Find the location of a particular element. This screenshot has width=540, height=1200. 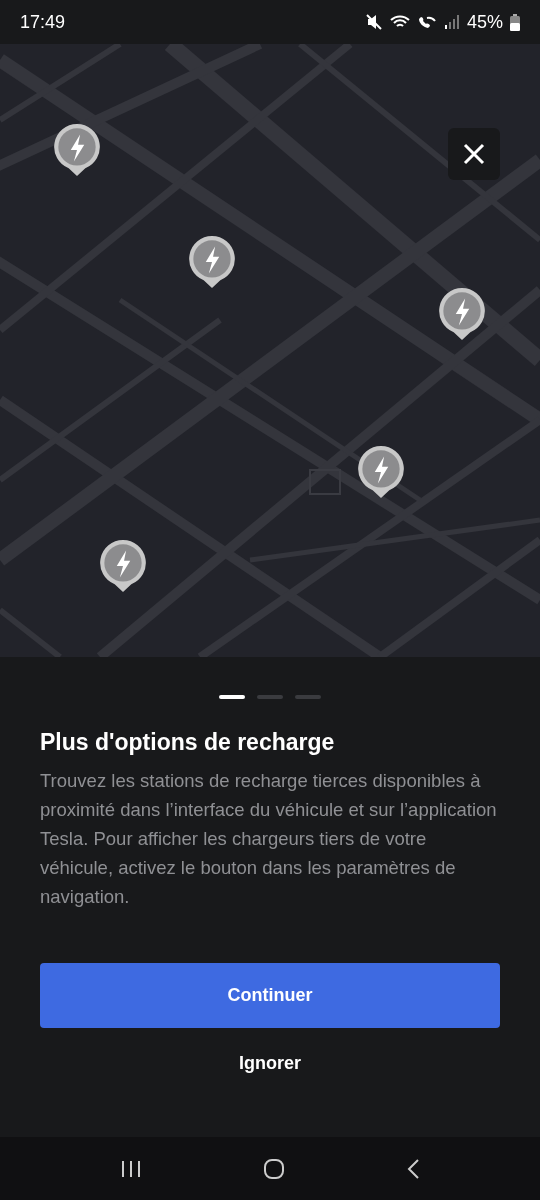

battery-icon is located at coordinates (515, 22).